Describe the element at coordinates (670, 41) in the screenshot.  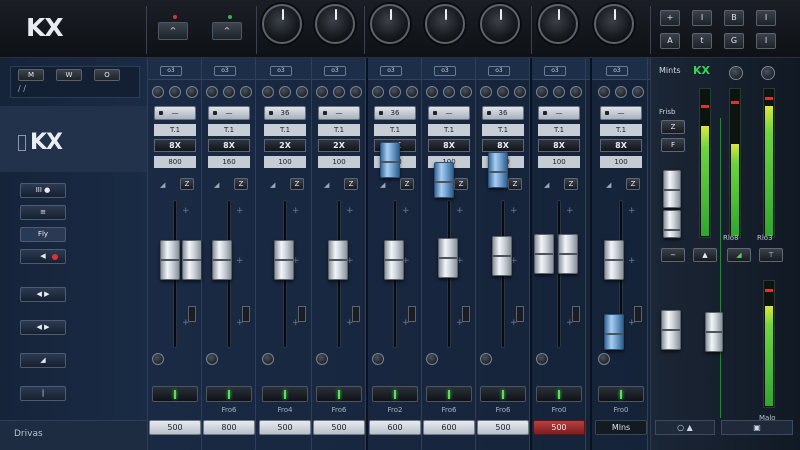
I see `grid-button-5: A` at that location.